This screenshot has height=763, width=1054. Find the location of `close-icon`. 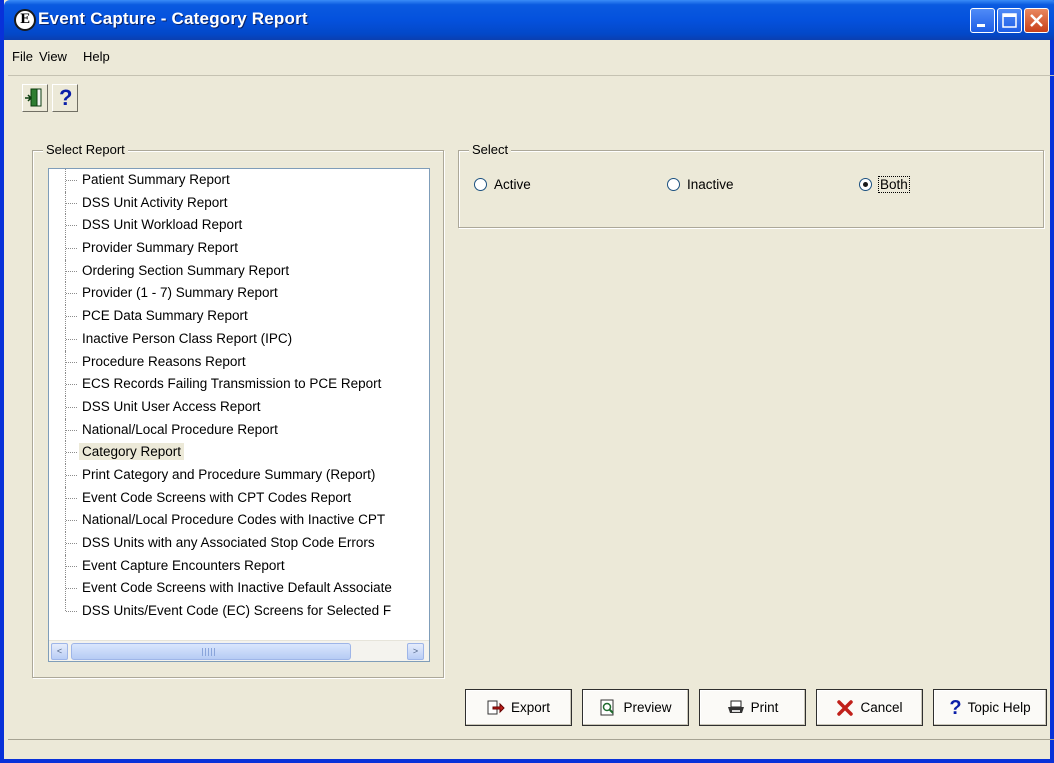

close-icon is located at coordinates (1036, 20).